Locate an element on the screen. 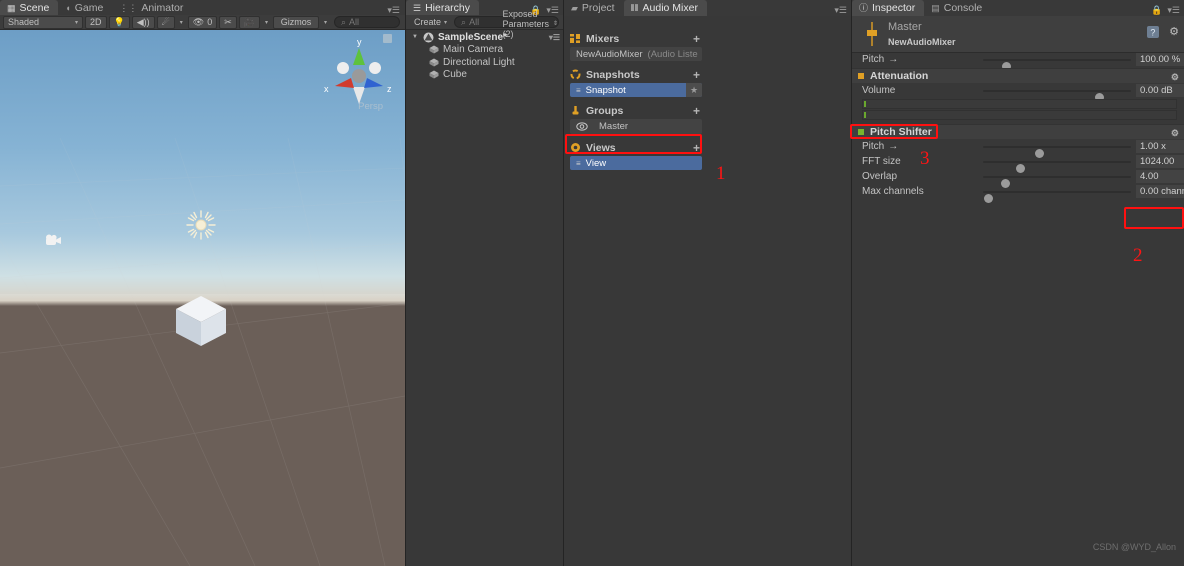 This screenshot has height=566, width=1184. property-row-max-channels: Max channels 0.00 chann is located at coordinates (1018, 193).